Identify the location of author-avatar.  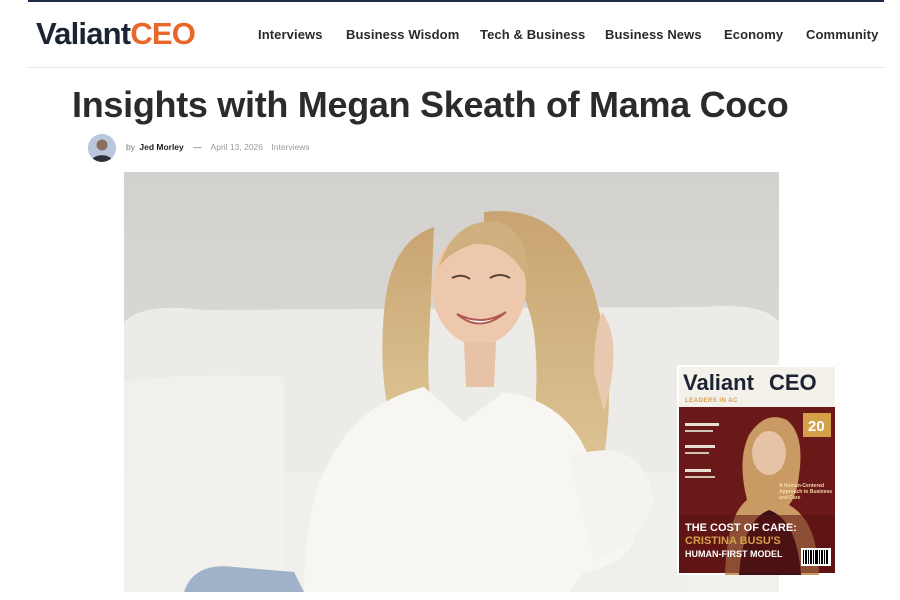
(102, 148).